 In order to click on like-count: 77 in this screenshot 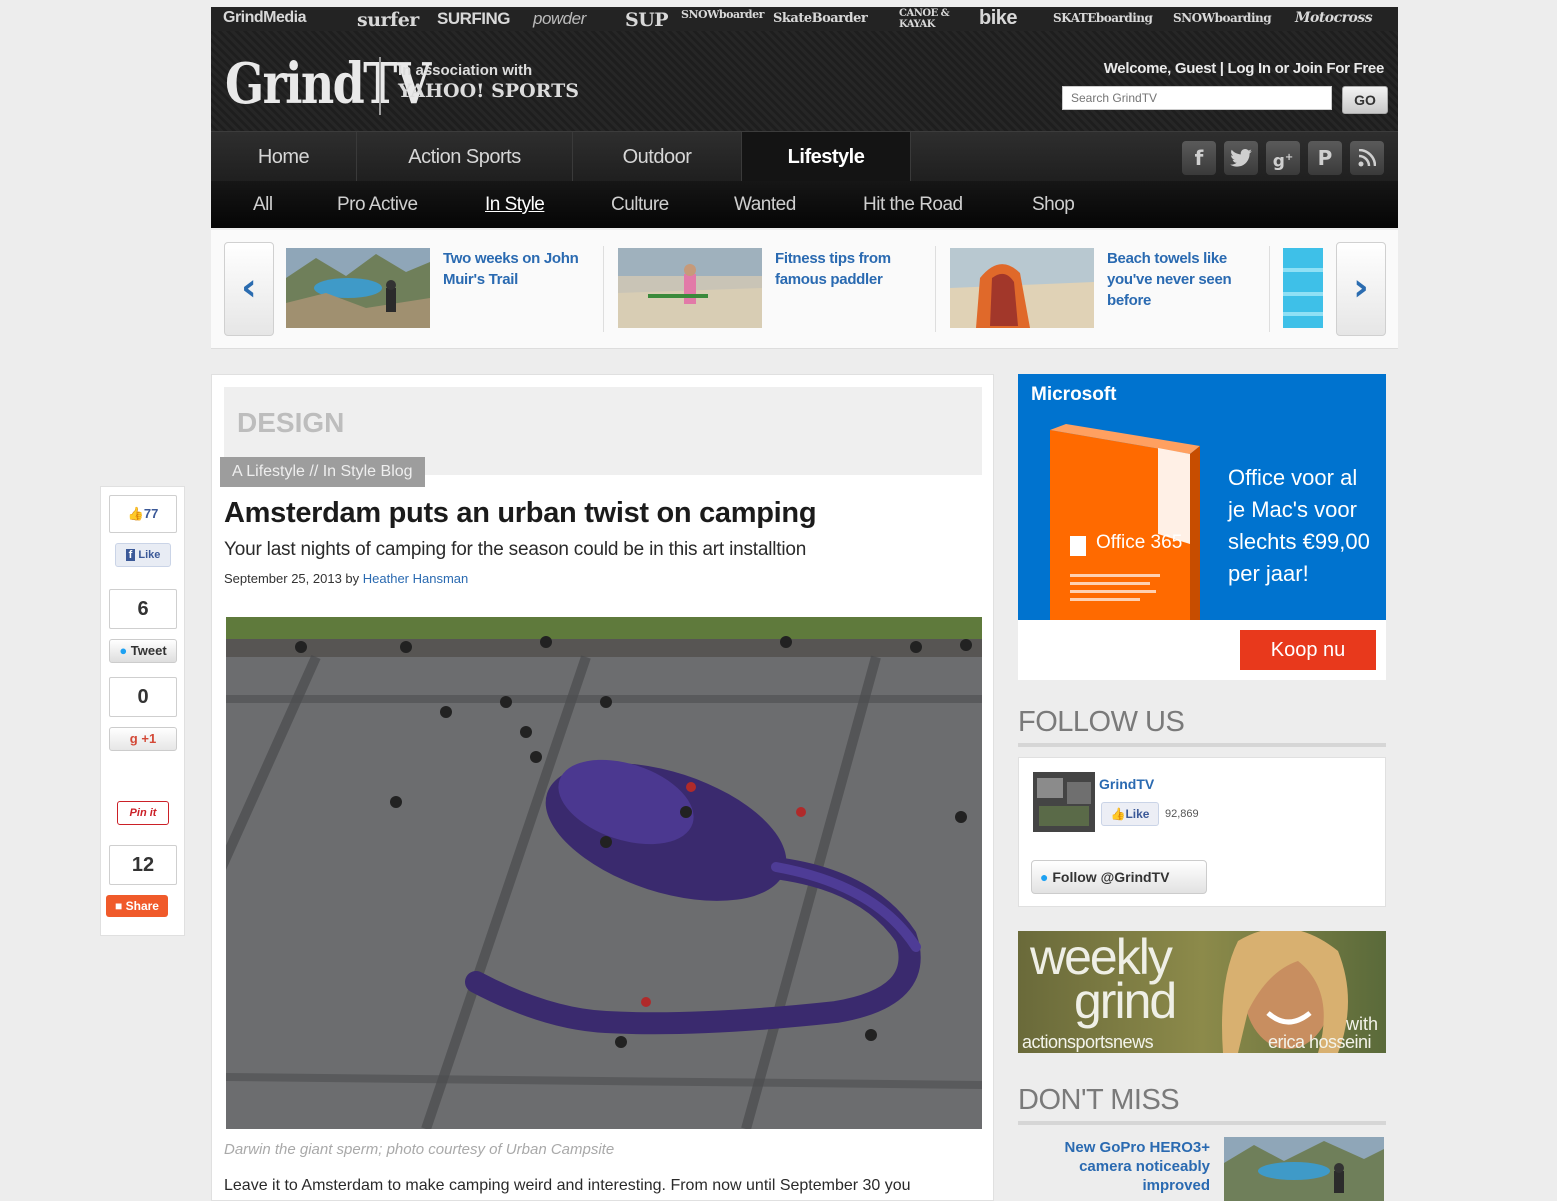, I will do `click(151, 513)`.